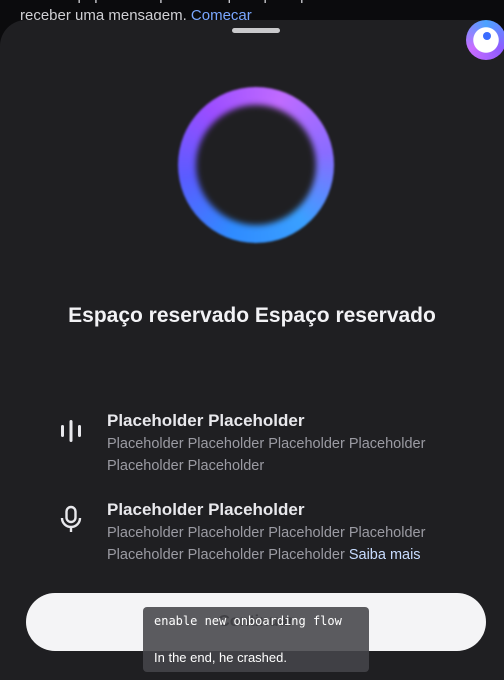 The height and width of the screenshot is (680, 504). What do you see at coordinates (71, 431) in the screenshot?
I see `soundwave-icon` at bounding box center [71, 431].